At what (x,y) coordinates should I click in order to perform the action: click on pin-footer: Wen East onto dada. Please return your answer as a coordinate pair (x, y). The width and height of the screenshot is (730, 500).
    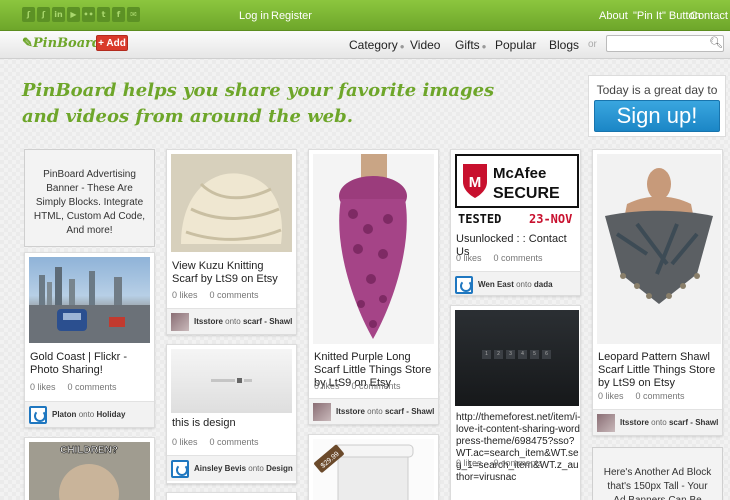
    Looking at the image, I should click on (515, 283).